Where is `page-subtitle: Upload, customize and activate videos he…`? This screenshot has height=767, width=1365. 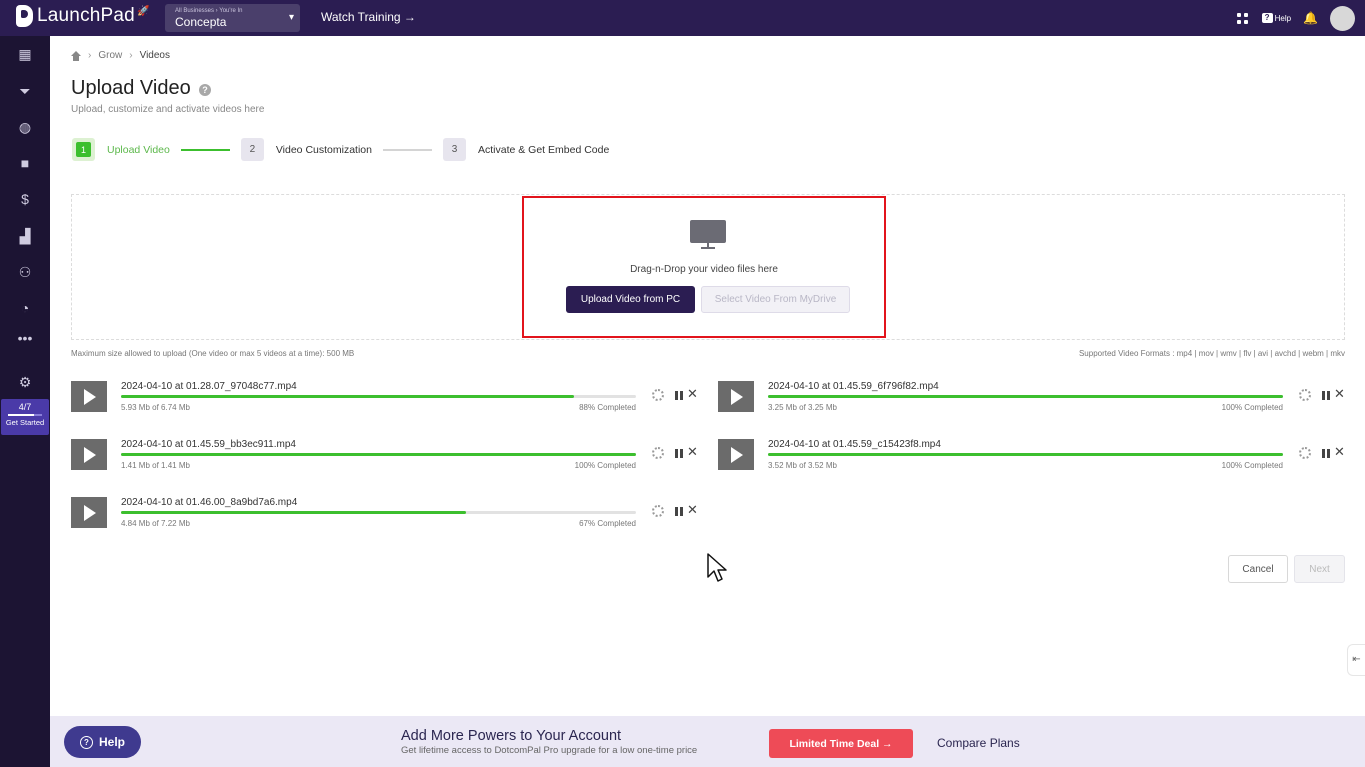
page-subtitle: Upload, customize and activate videos he… is located at coordinates (168, 109).